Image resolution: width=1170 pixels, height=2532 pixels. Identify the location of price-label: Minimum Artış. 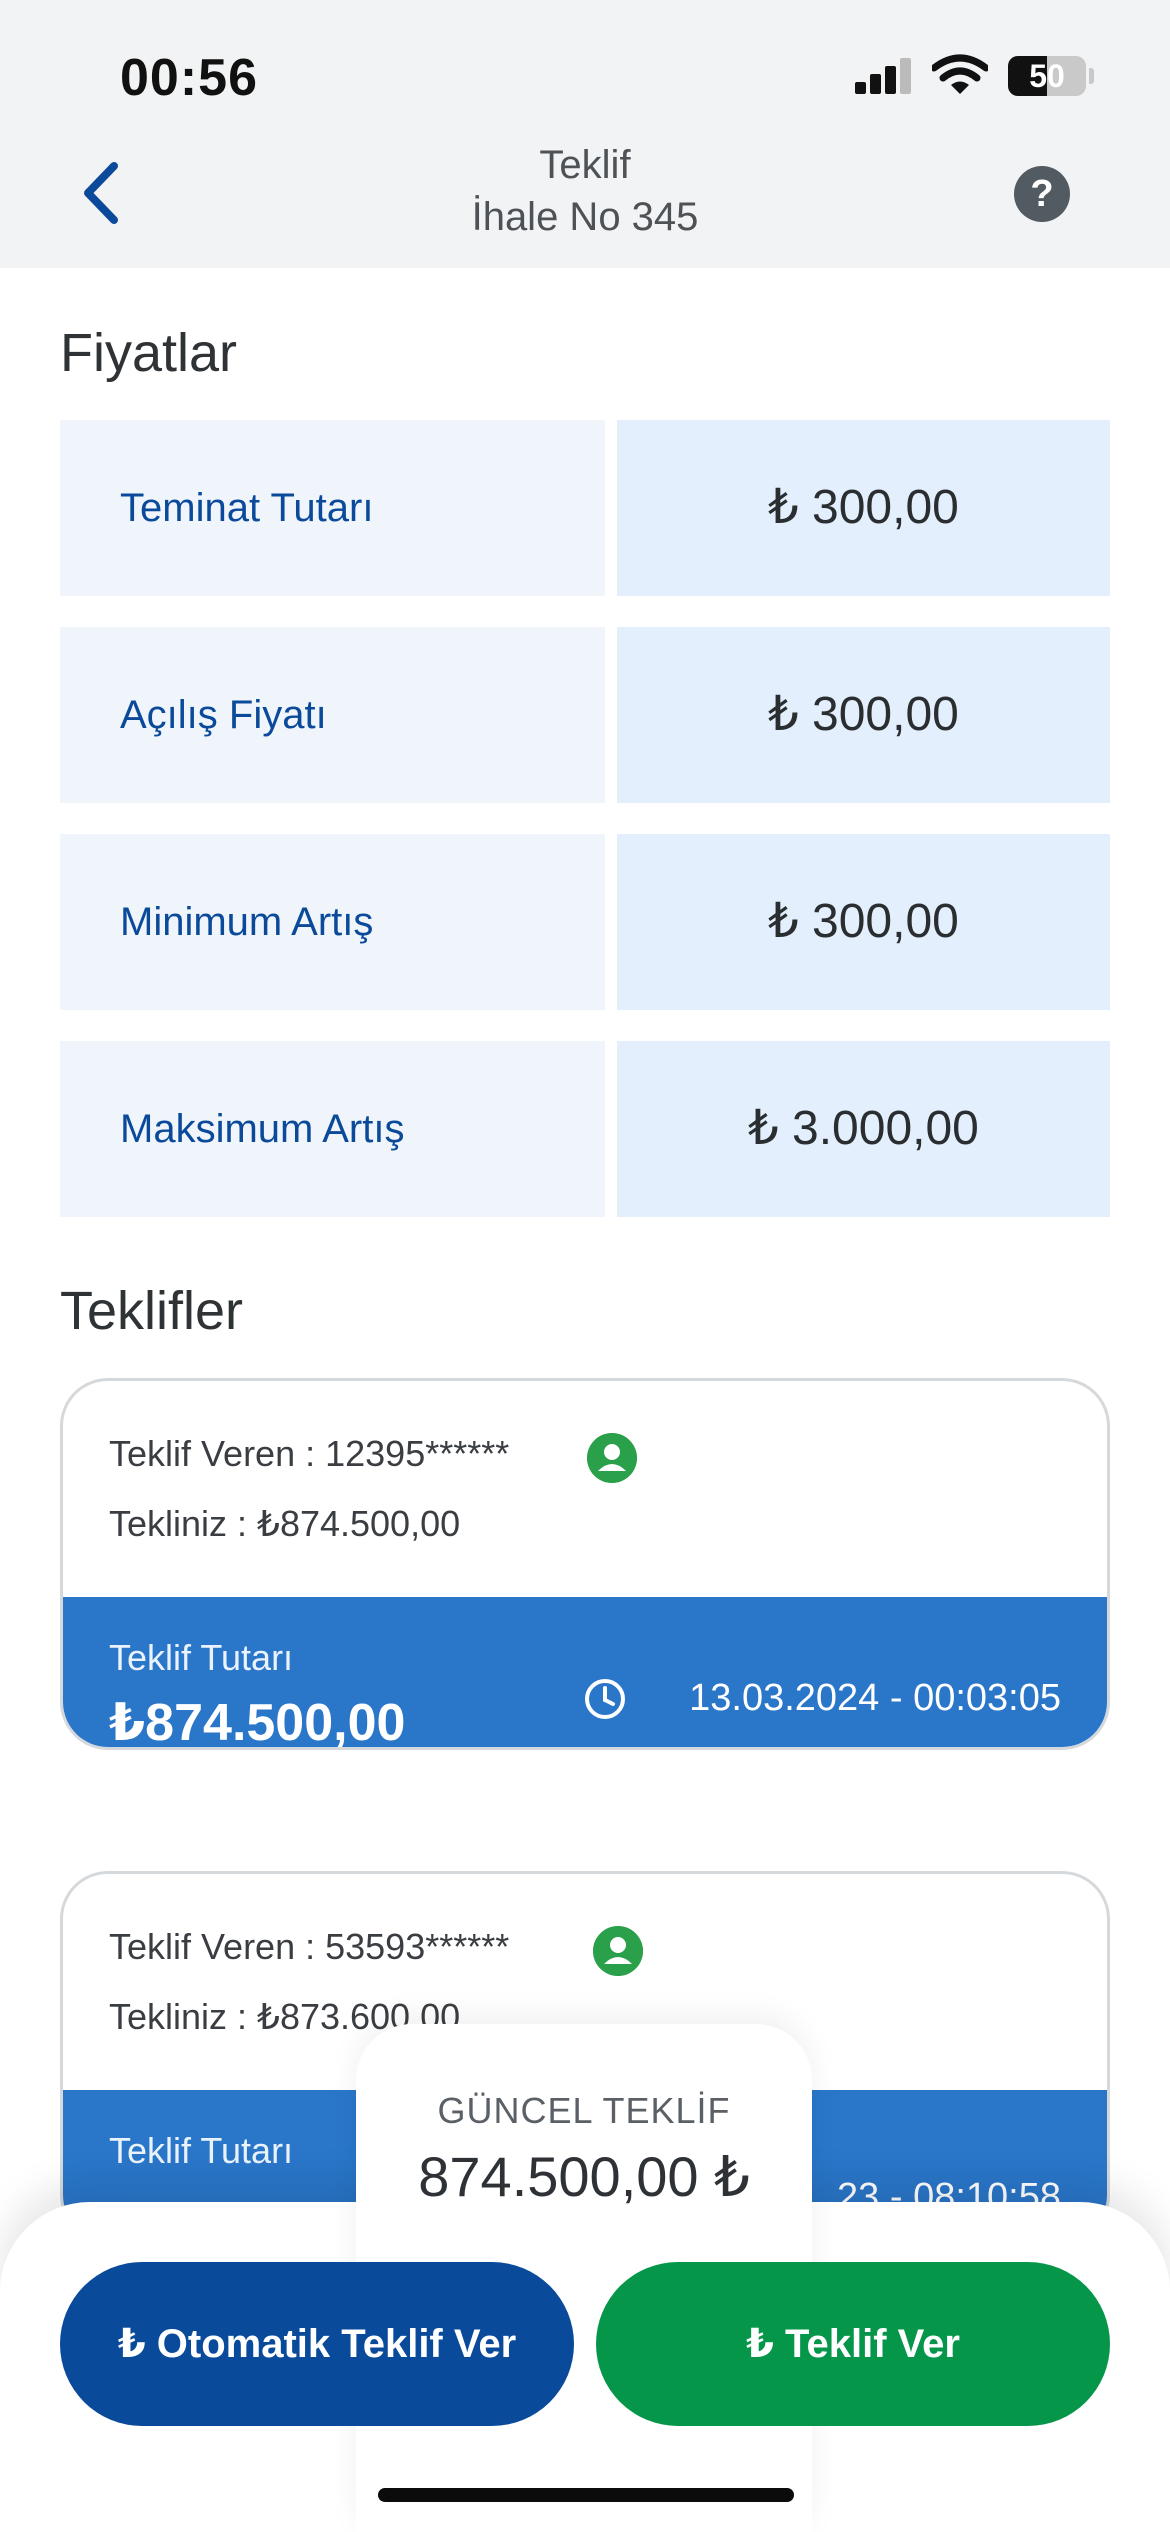
(332, 922).